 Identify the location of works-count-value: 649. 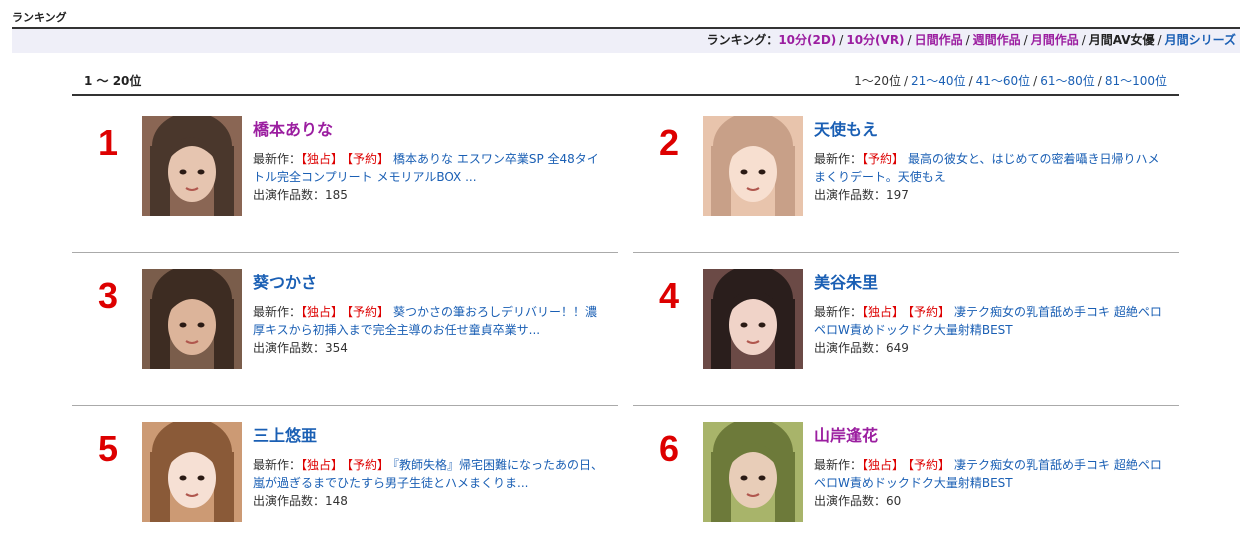
(897, 348).